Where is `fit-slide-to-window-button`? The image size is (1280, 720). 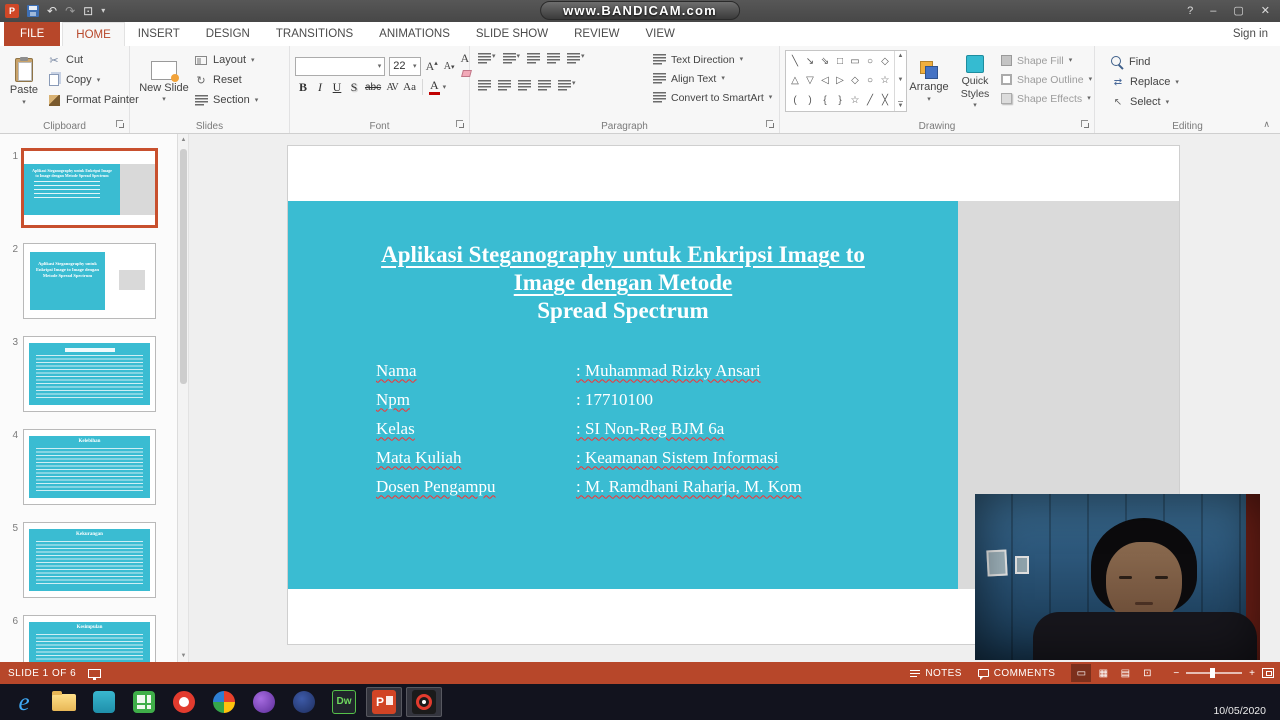 fit-slide-to-window-button is located at coordinates (1268, 673).